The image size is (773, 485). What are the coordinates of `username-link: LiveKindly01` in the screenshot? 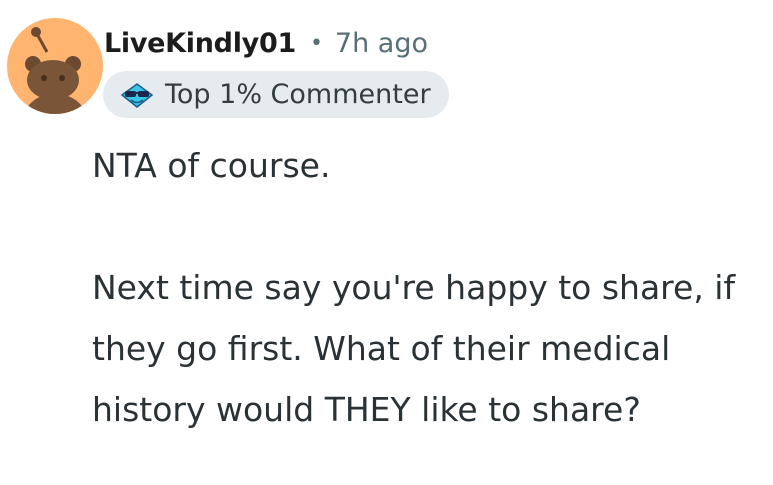 It's located at (200, 43).